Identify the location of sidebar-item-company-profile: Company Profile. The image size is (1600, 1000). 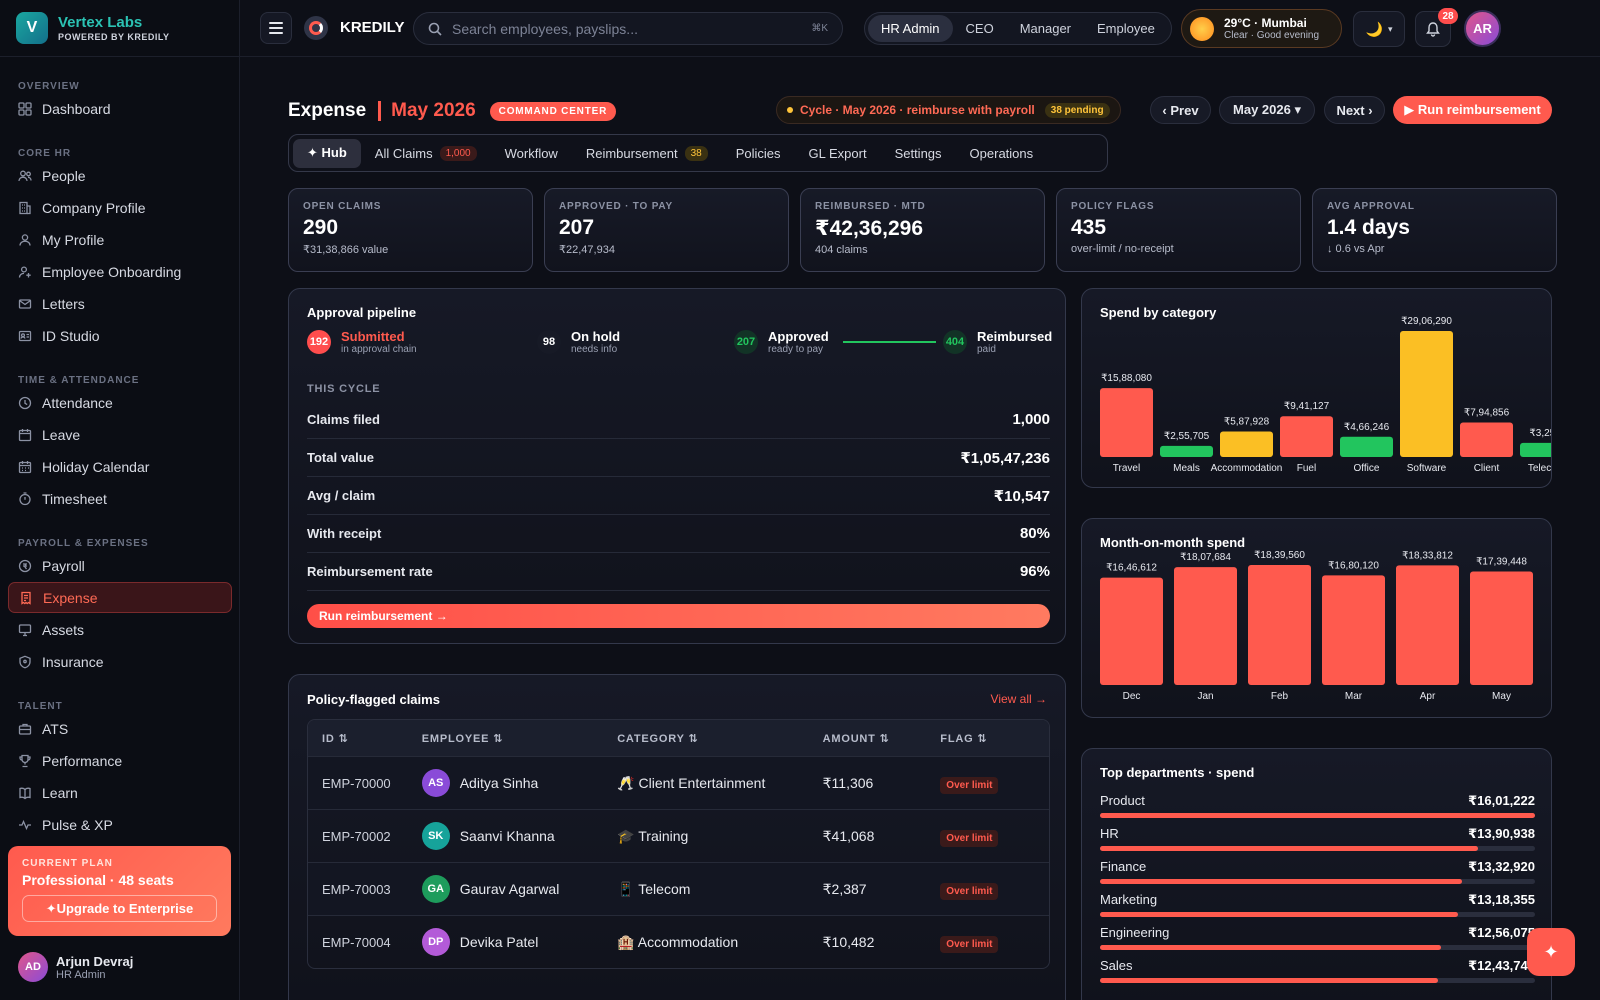
(120, 207).